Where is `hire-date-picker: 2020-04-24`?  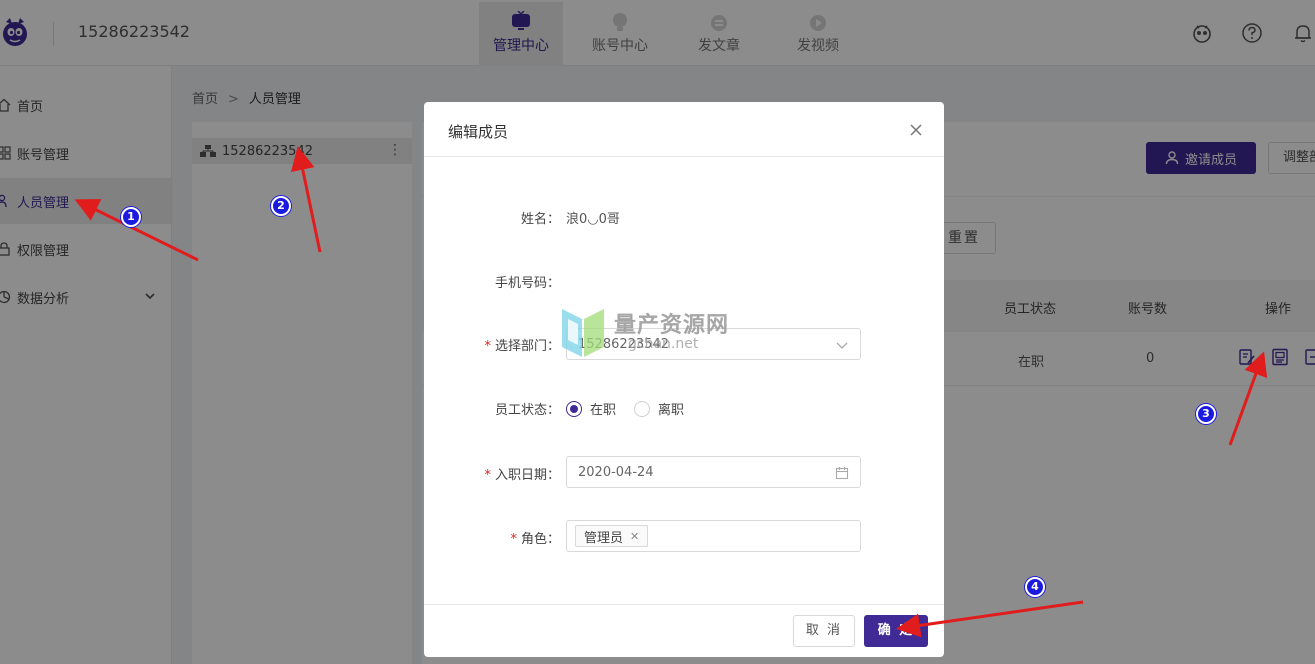 hire-date-picker: 2020-04-24 is located at coordinates (713, 472).